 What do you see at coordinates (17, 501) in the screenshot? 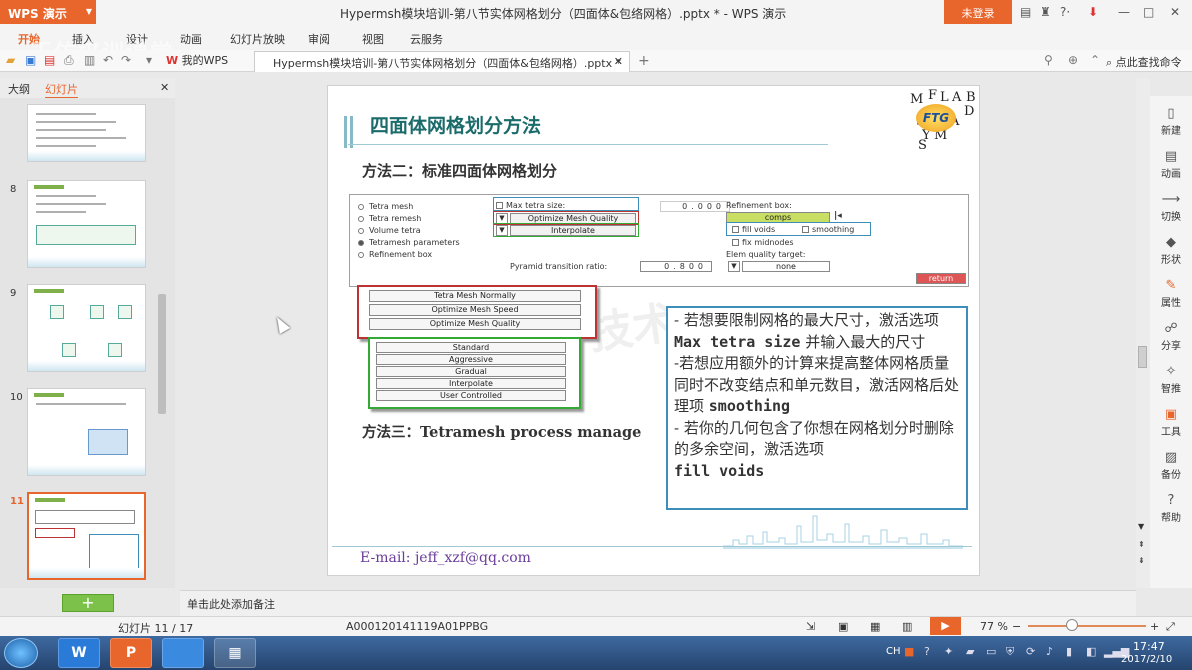
I see `slide-number: 11` at bounding box center [17, 501].